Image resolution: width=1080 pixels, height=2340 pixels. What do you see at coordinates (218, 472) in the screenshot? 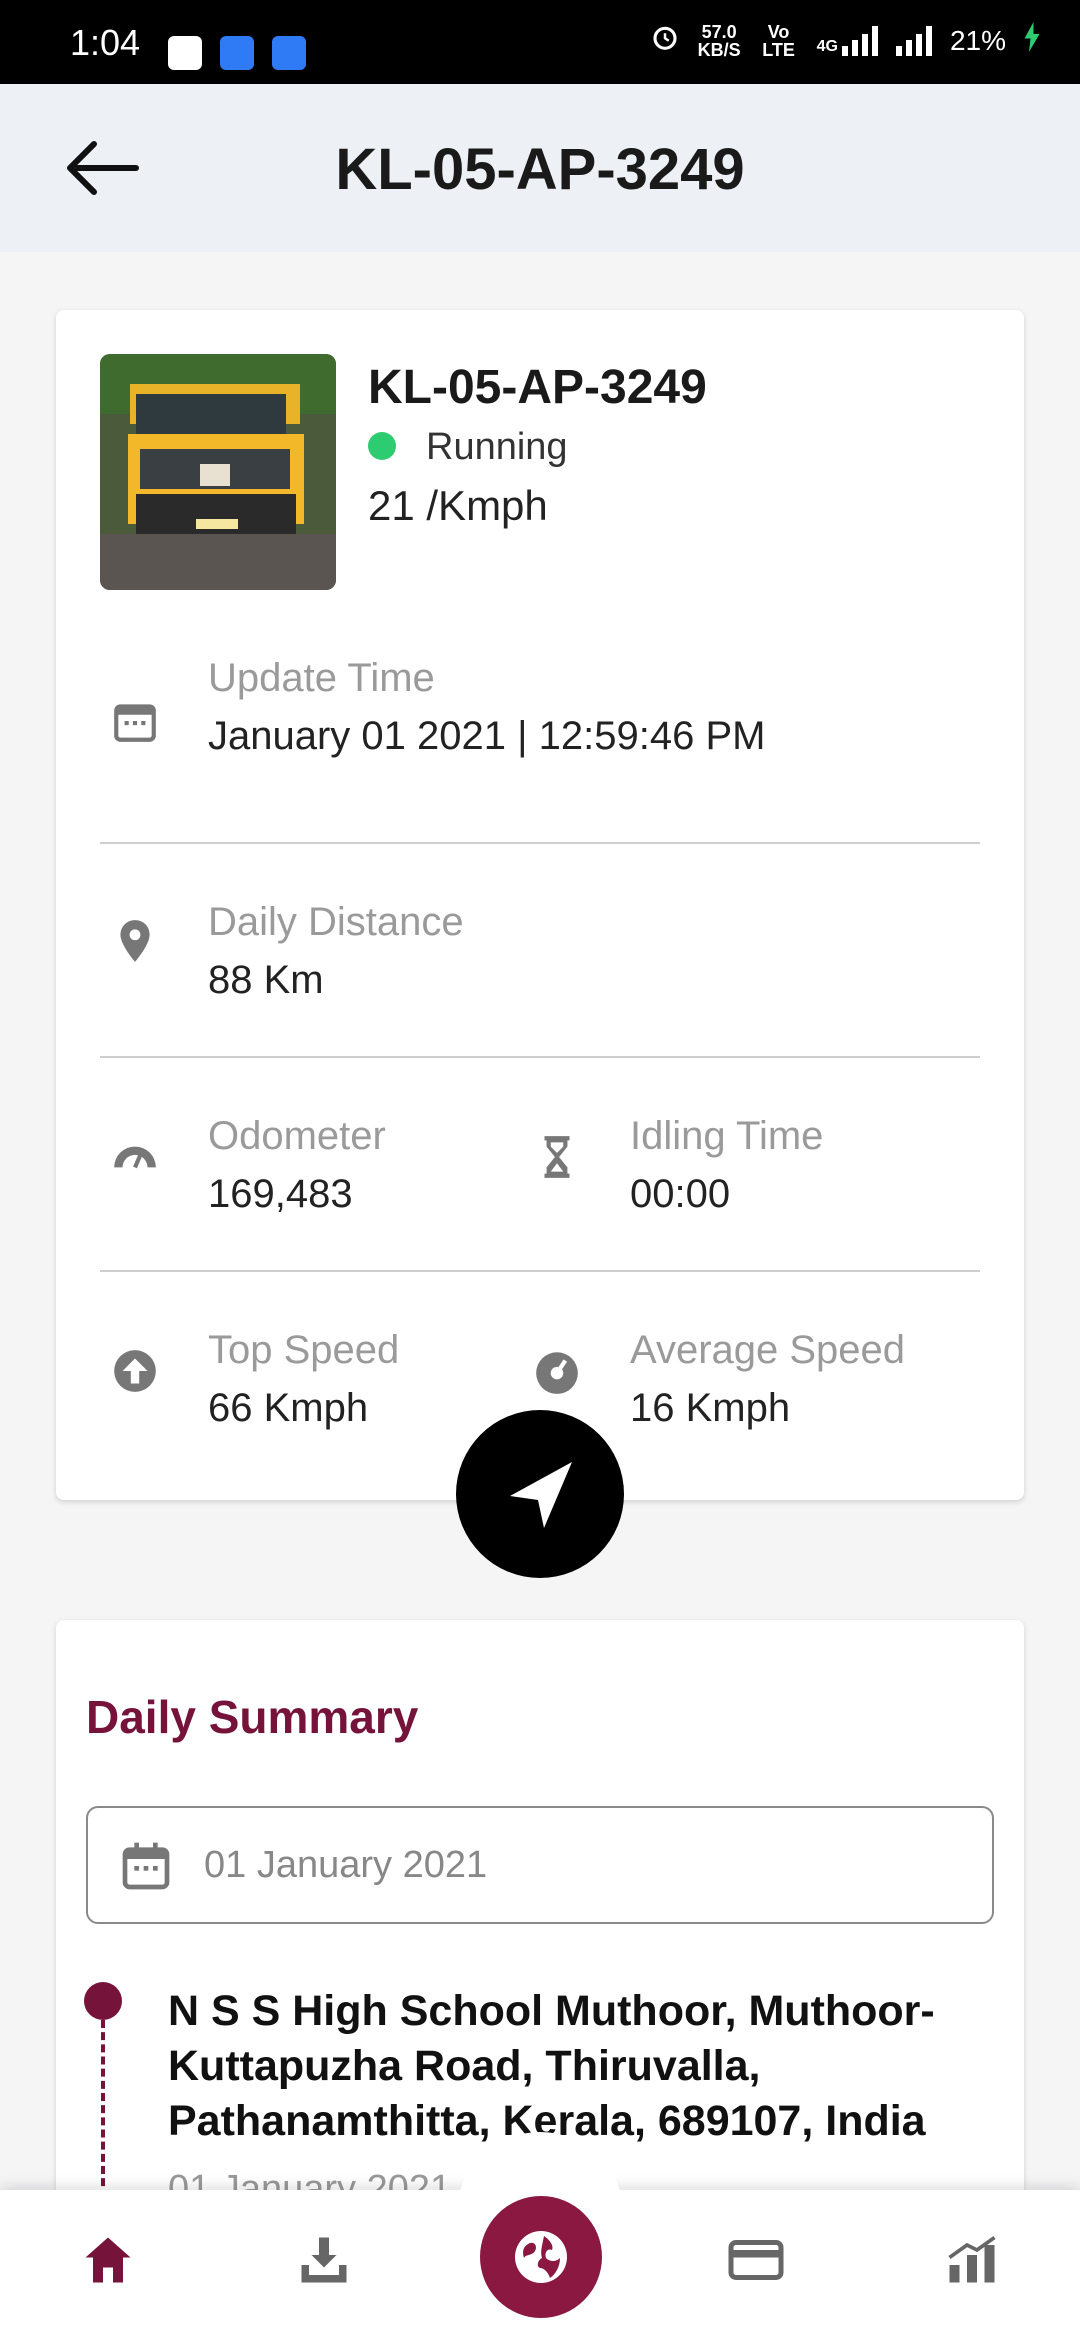
I see `vehicle-photo` at bounding box center [218, 472].